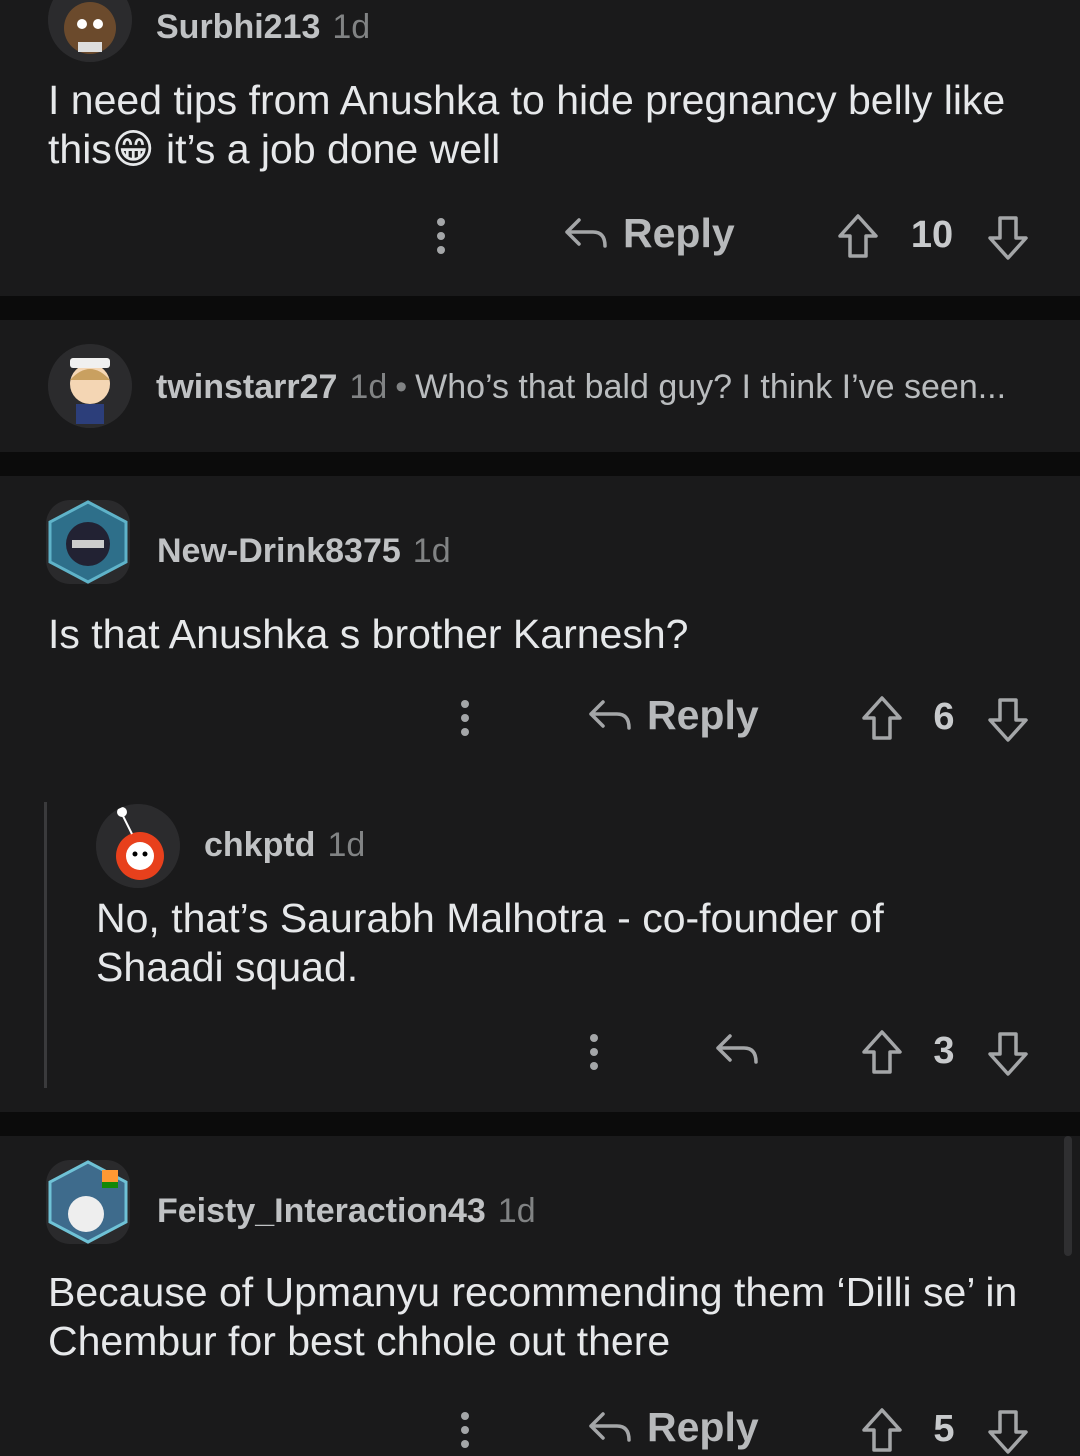 The width and height of the screenshot is (1080, 1456). Describe the element at coordinates (327, 149) in the screenshot. I see `comment-text-line: it’s a job done well` at that location.